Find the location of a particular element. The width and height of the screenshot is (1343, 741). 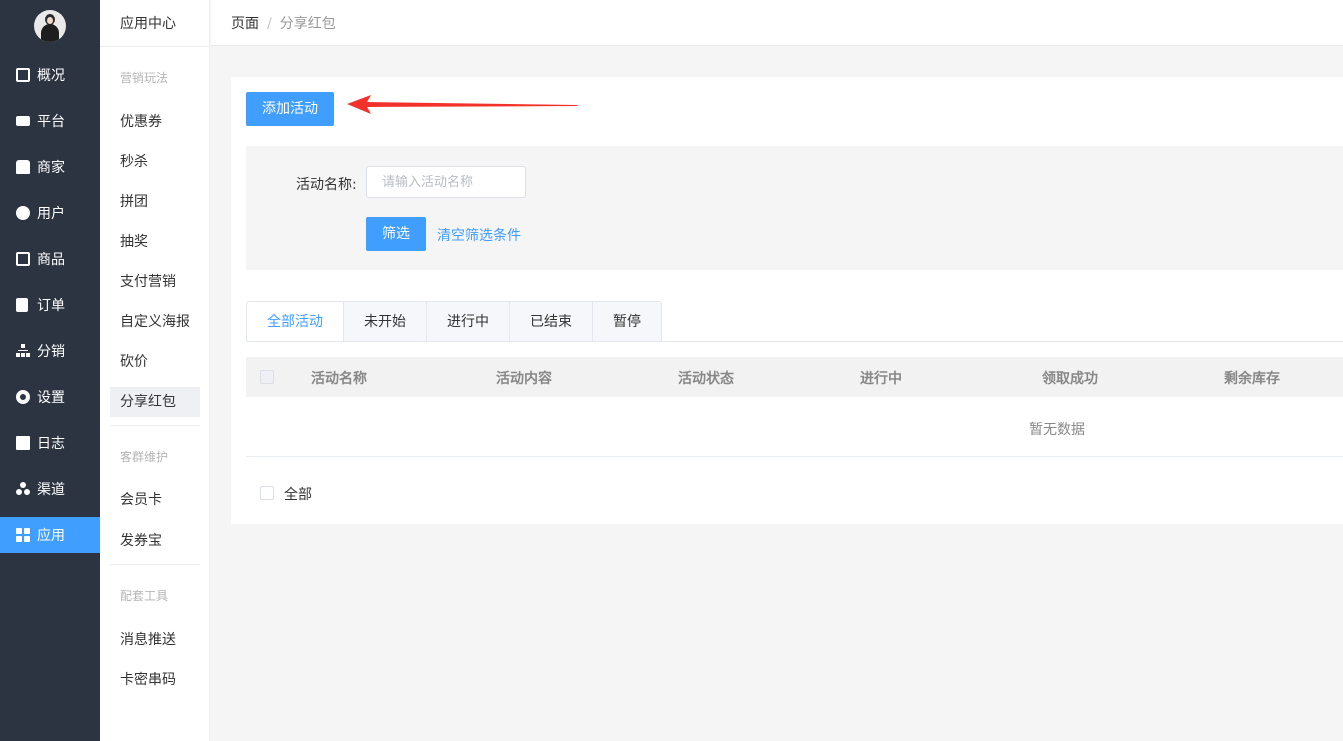

book-icon is located at coordinates (23, 443).